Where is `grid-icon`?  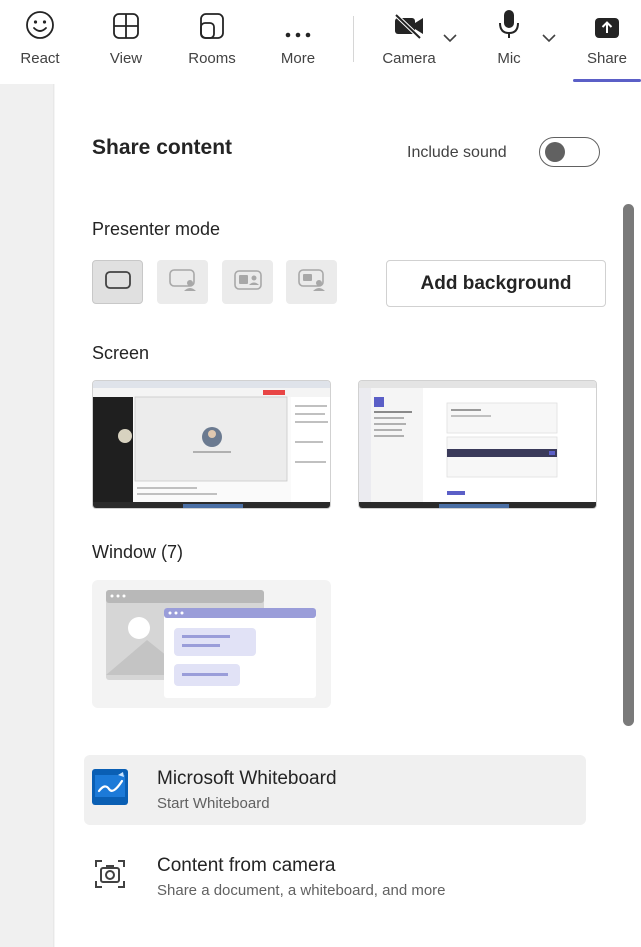 grid-icon is located at coordinates (126, 22).